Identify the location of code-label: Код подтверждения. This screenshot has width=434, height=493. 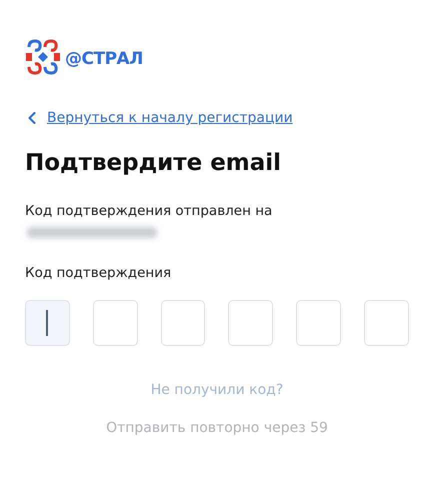
(98, 273).